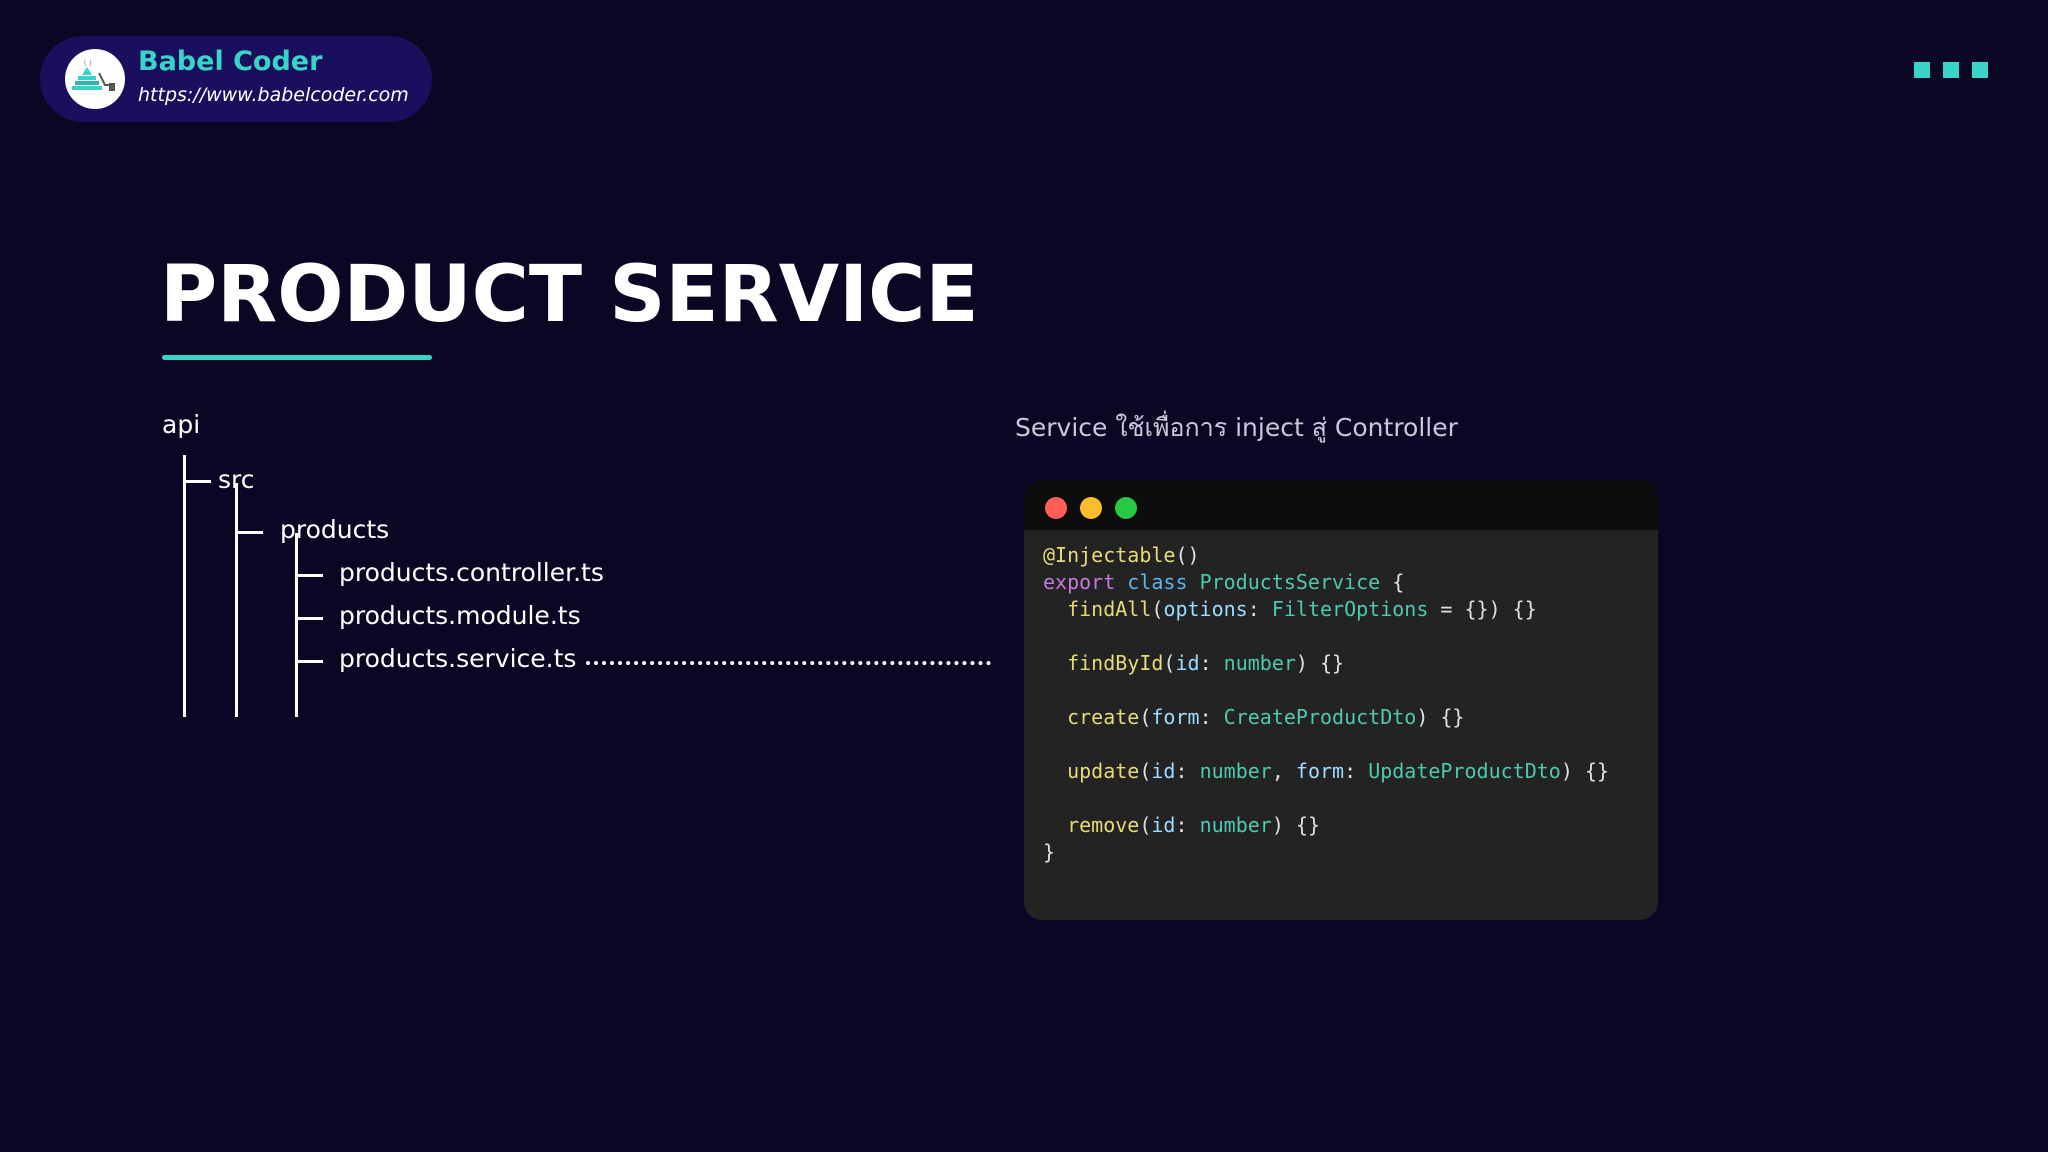 Image resolution: width=2048 pixels, height=1152 pixels. Describe the element at coordinates (335, 529) in the screenshot. I see `tree-folder-products: products` at that location.